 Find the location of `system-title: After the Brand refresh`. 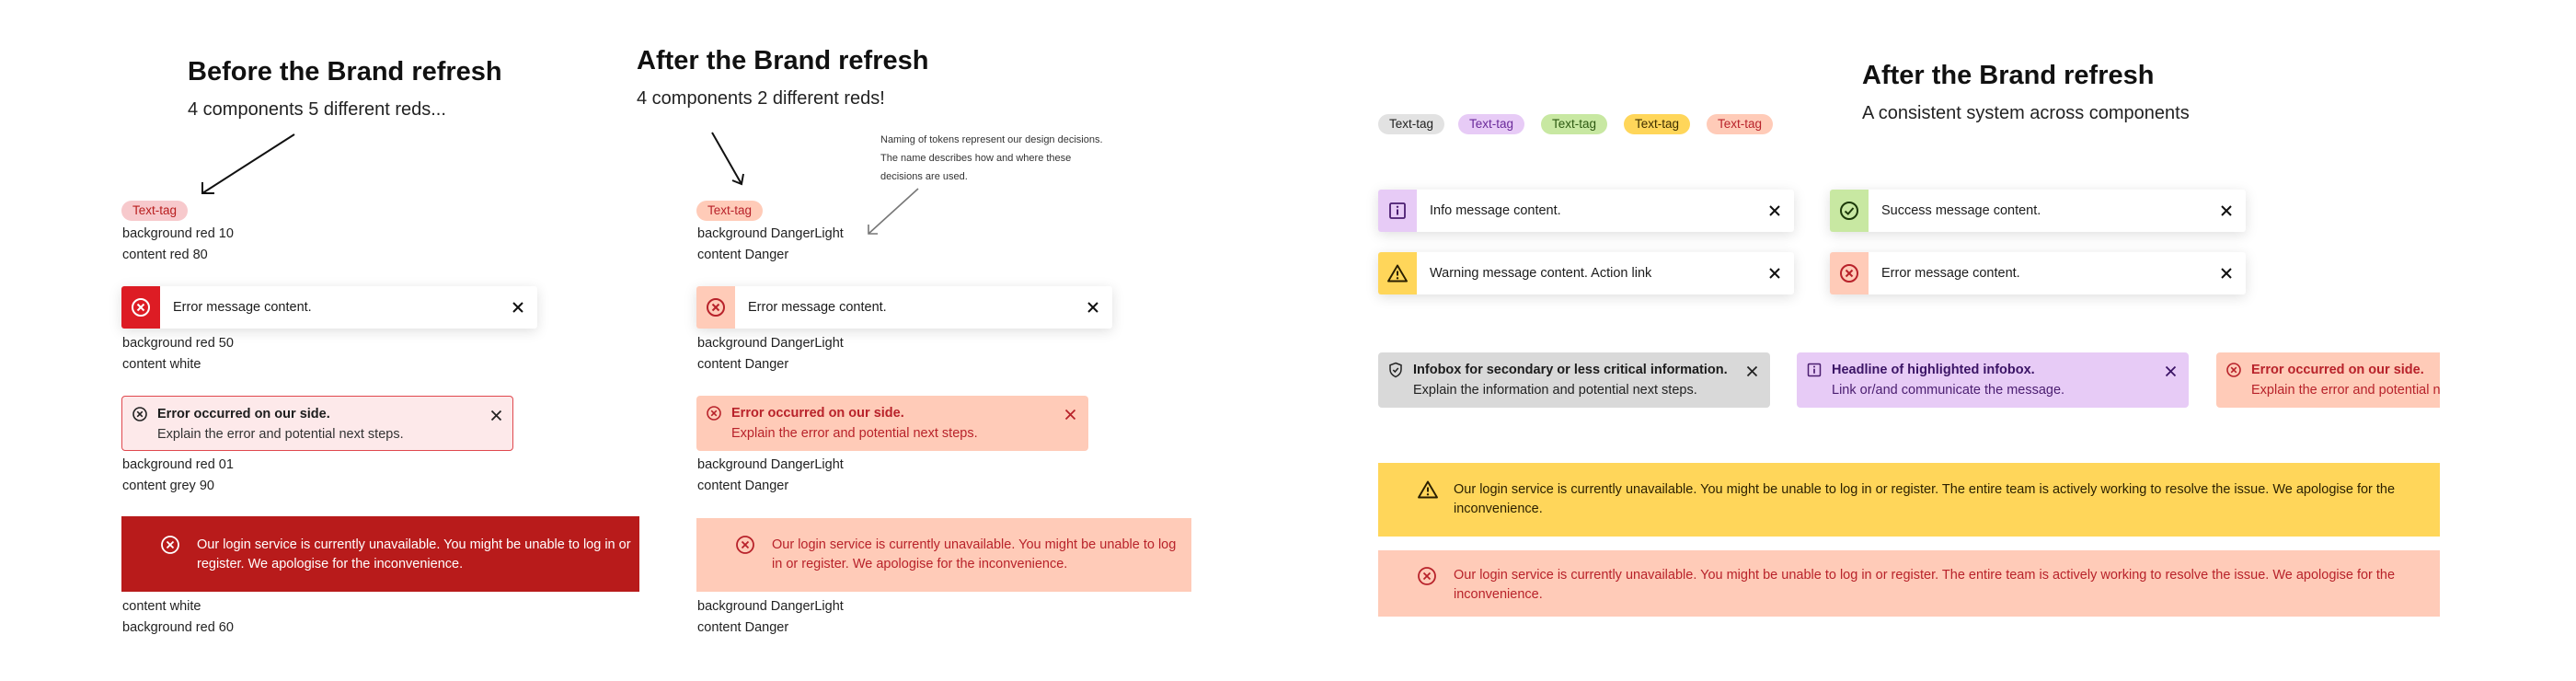

system-title: After the Brand refresh is located at coordinates (2008, 75).